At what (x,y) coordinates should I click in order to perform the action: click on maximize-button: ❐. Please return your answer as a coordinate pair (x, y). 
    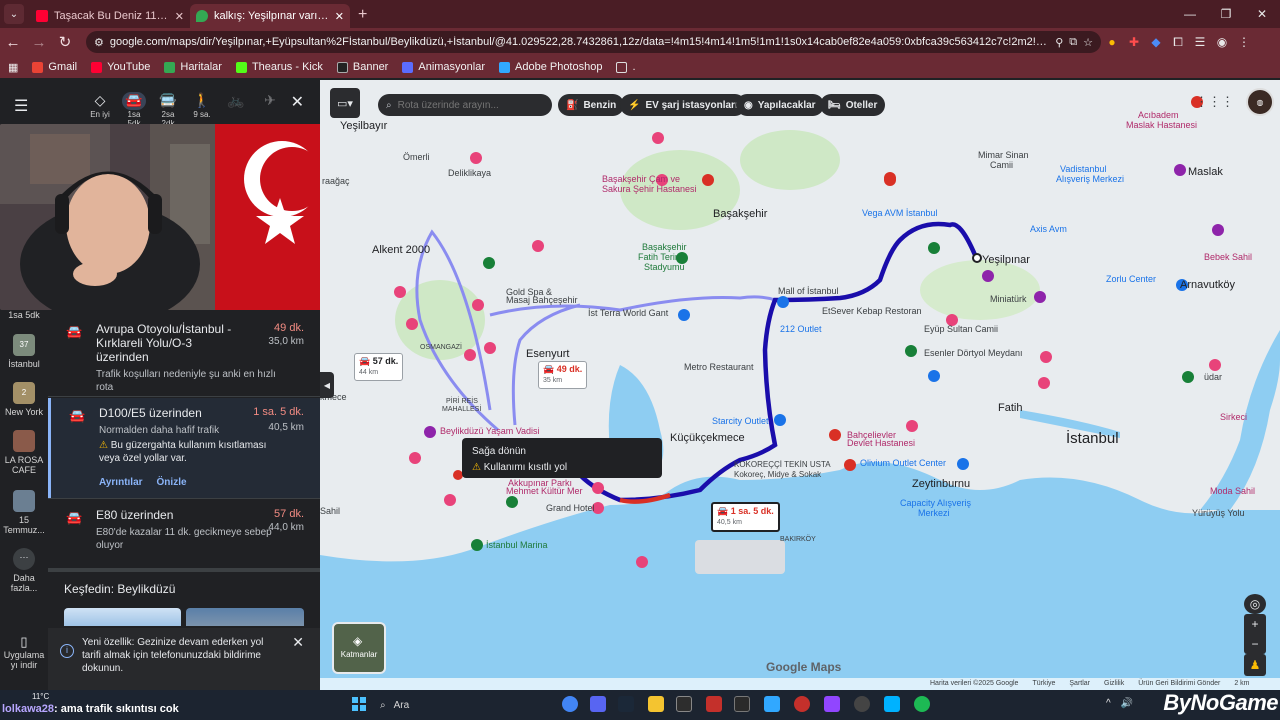
    Looking at the image, I should click on (1226, 14).